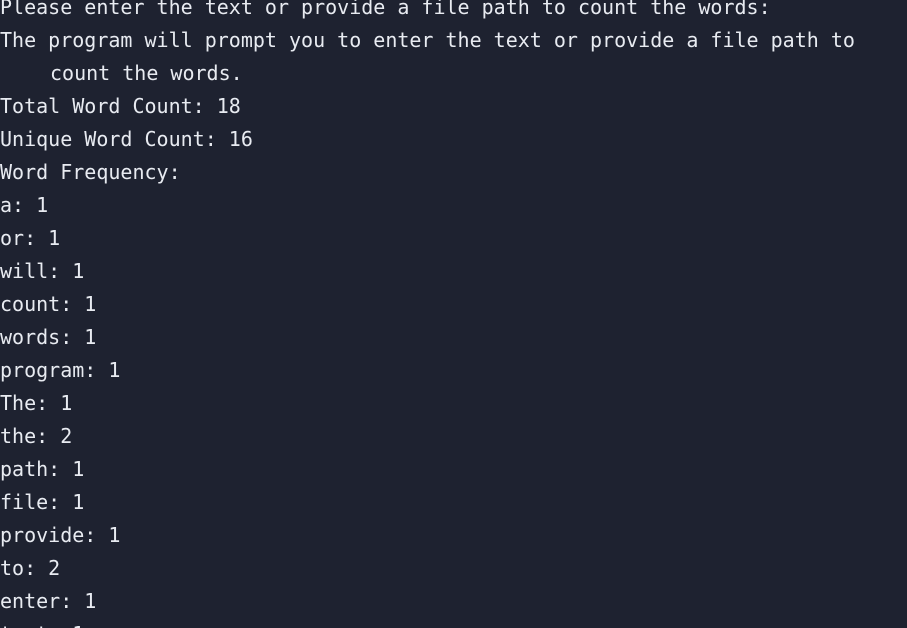 The height and width of the screenshot is (628, 907). I want to click on word-frequency-heading: Word Frequency:, so click(90, 172).